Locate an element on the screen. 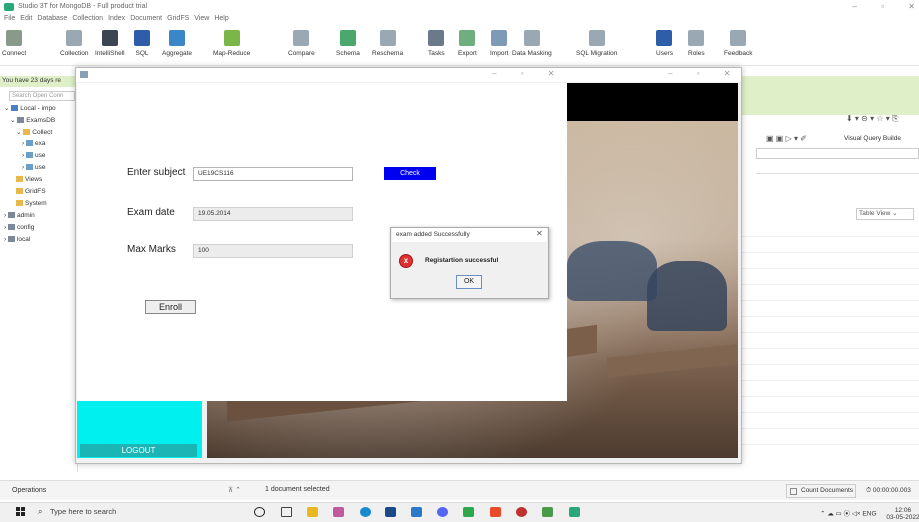 Image resolution: width=919 pixels, height=522 pixels. file-explorer-icon is located at coordinates (312, 512).